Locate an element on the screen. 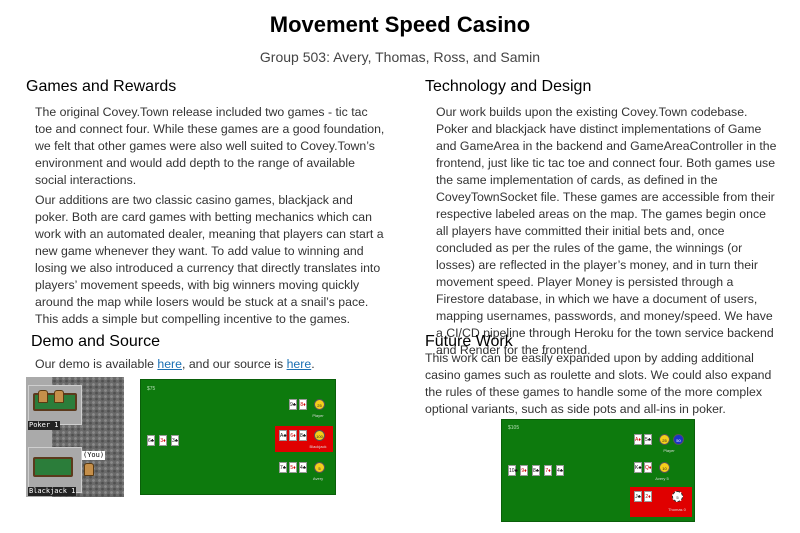 This screenshot has height=533, width=800. demo-link: here is located at coordinates (169, 364).